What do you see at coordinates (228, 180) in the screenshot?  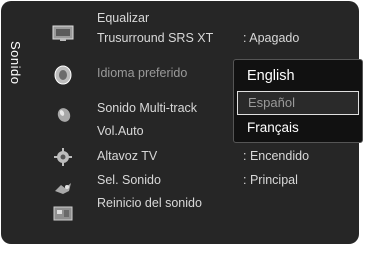 I see `menu-item-sel-sonido: Sel. Sonido : Principal` at bounding box center [228, 180].